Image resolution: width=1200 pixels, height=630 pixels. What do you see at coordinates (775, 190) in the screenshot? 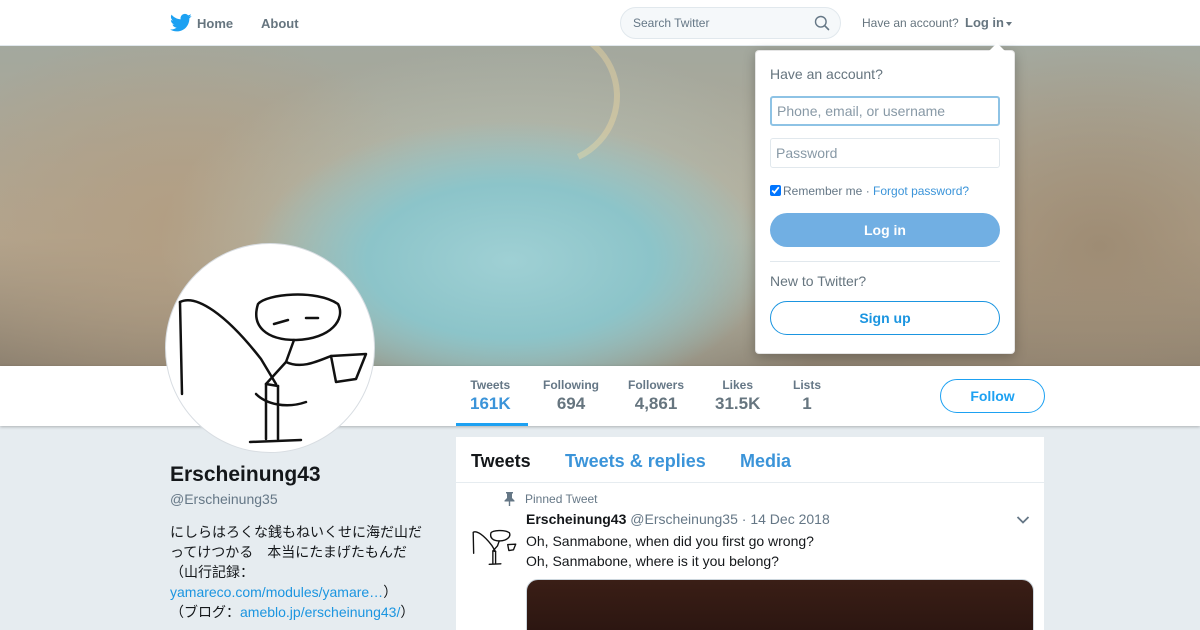
I see `remember-me-checkbox` at bounding box center [775, 190].